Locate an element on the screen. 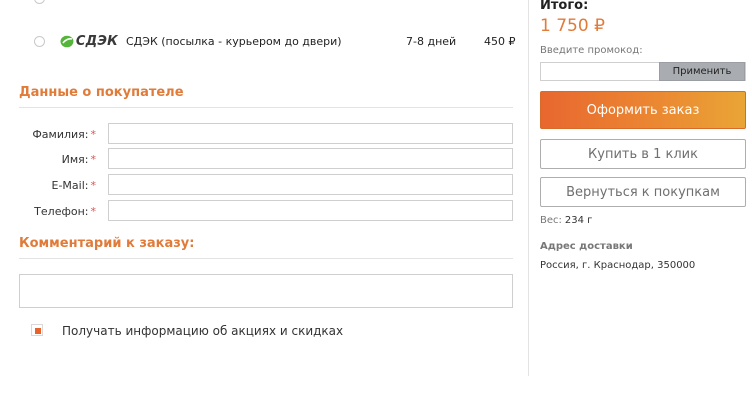  phone-label: Телефон: * is located at coordinates (65, 211).